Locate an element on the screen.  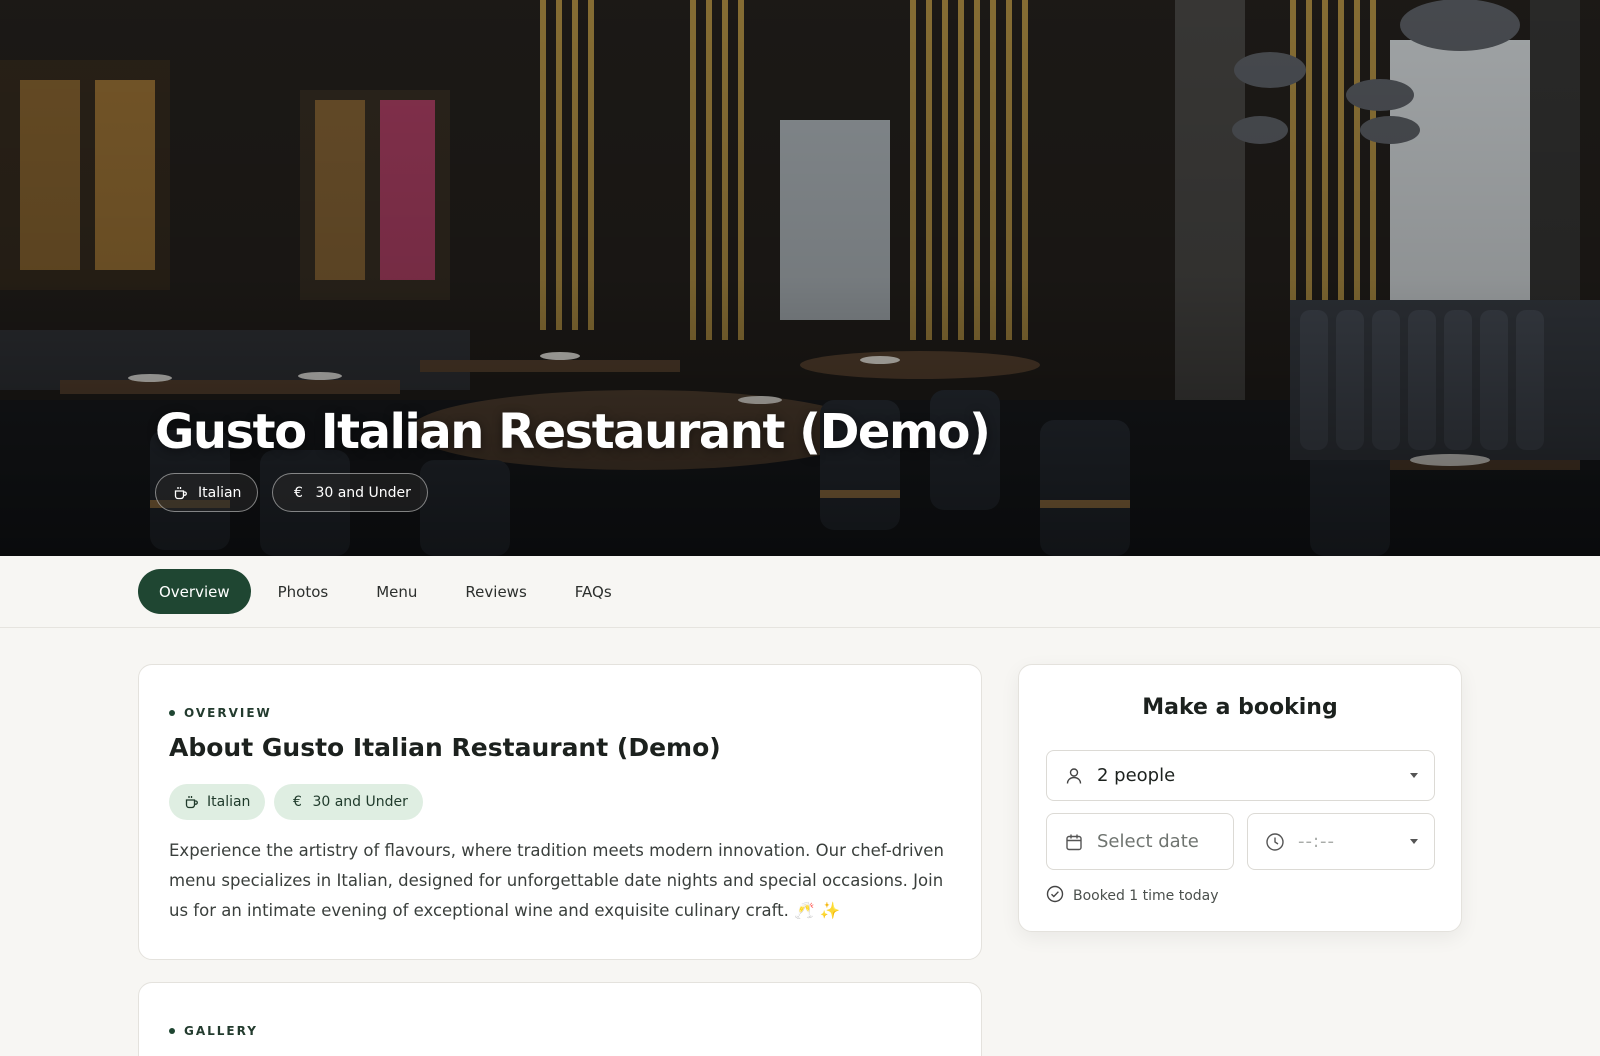
check-circle-icon is located at coordinates (1055, 896).